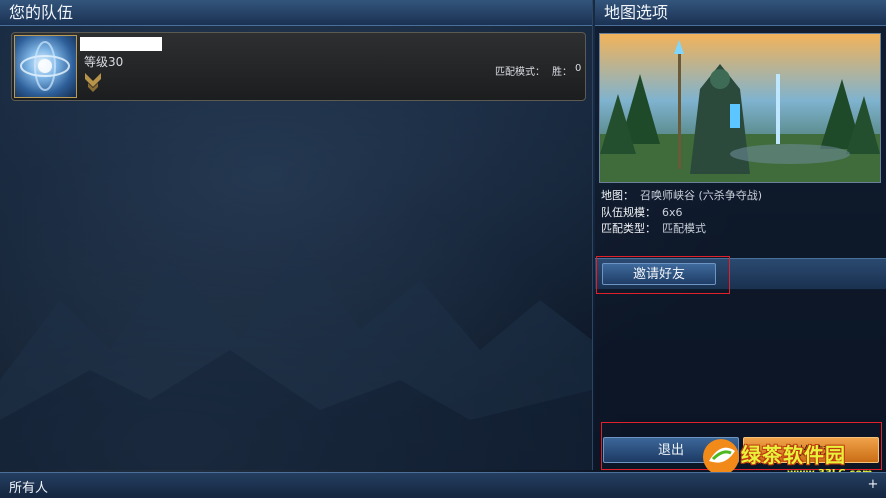 This screenshot has width=886, height=498. What do you see at coordinates (684, 228) in the screenshot?
I see `match-type-value: 匹配模式` at bounding box center [684, 228].